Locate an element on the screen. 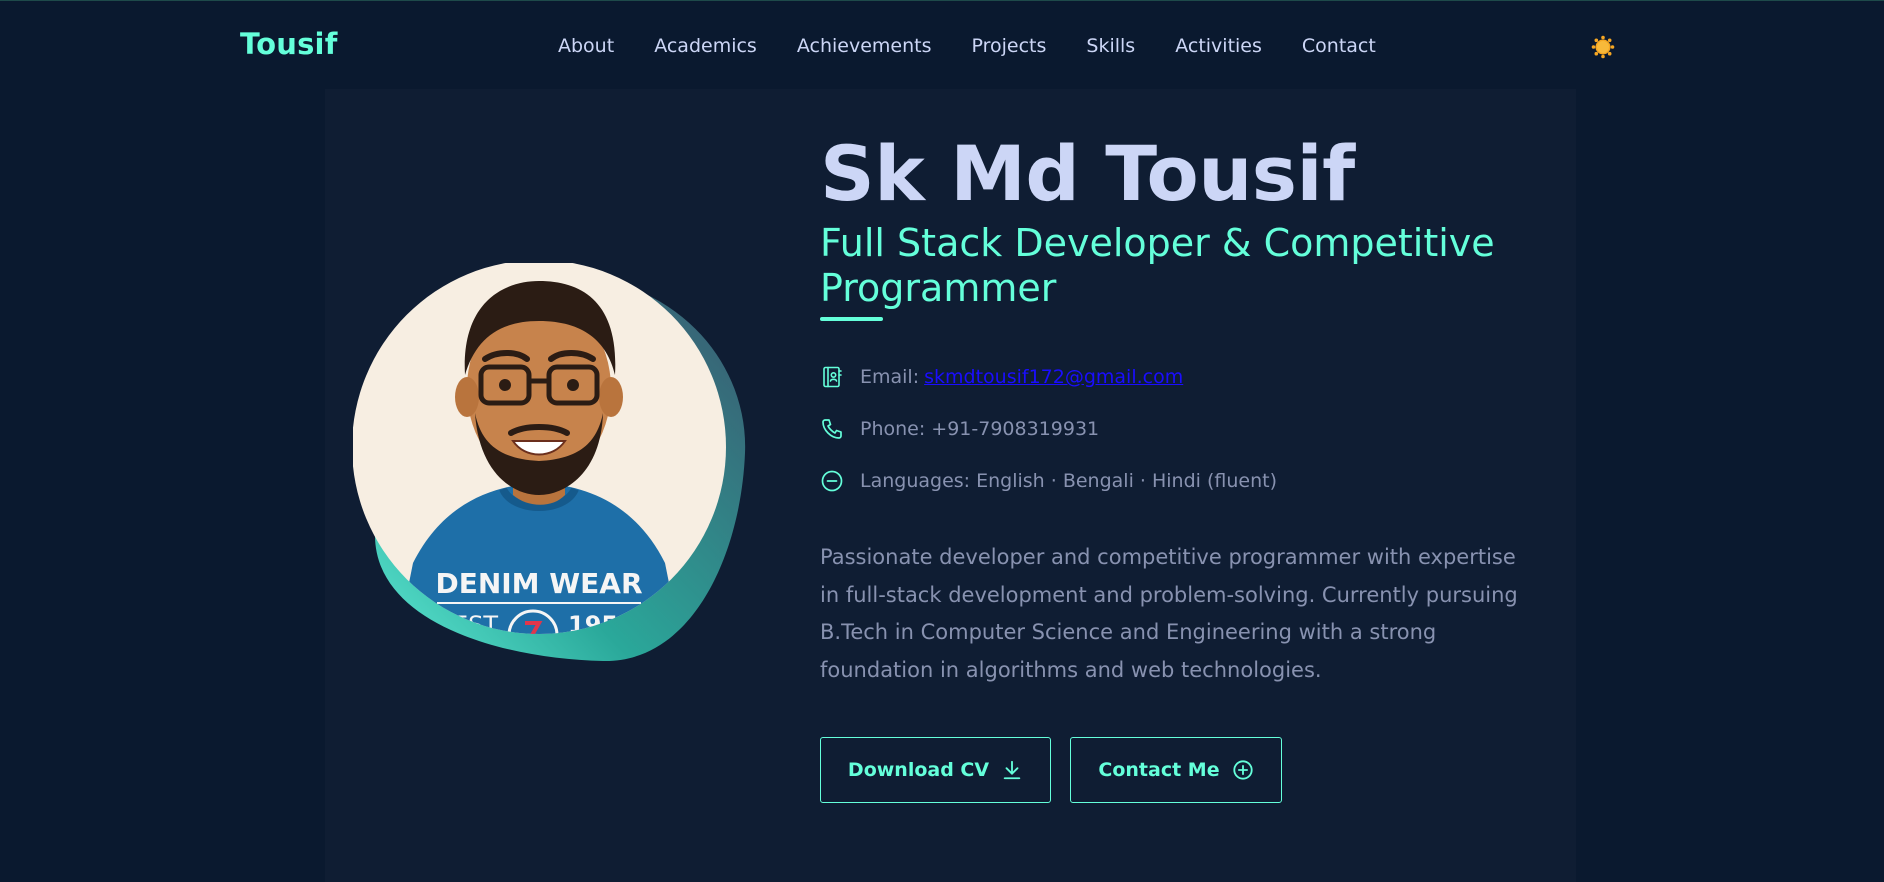  download-icon is located at coordinates (1012, 770).